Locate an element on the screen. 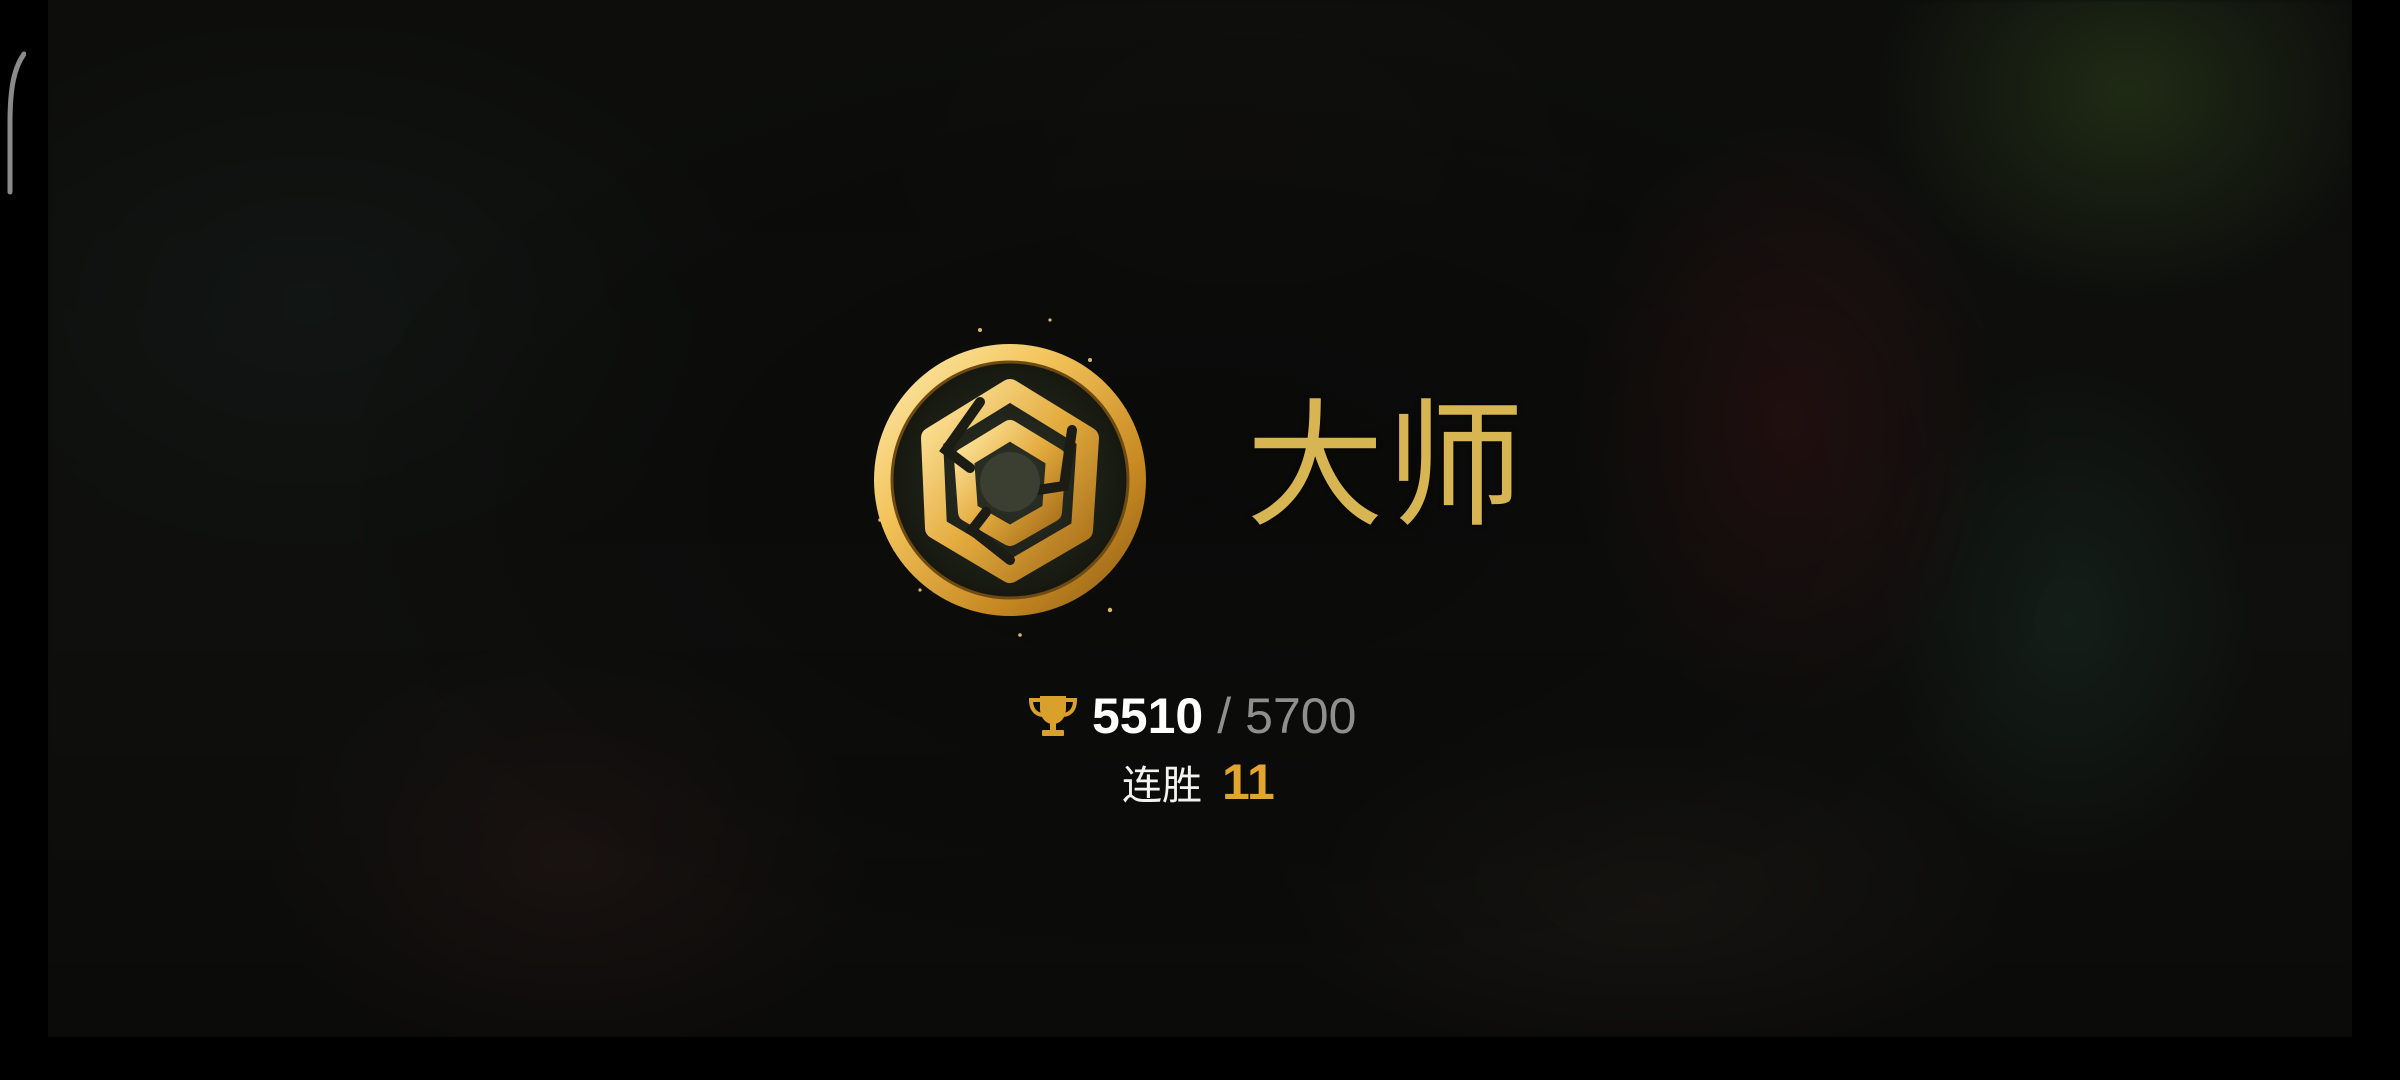 Image resolution: width=2400 pixels, height=1080 pixels. rank-title: 大师 is located at coordinates (1386, 466).